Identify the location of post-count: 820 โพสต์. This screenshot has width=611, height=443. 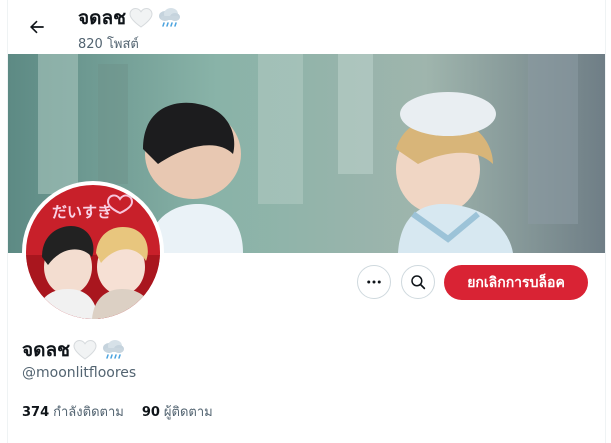
(108, 44).